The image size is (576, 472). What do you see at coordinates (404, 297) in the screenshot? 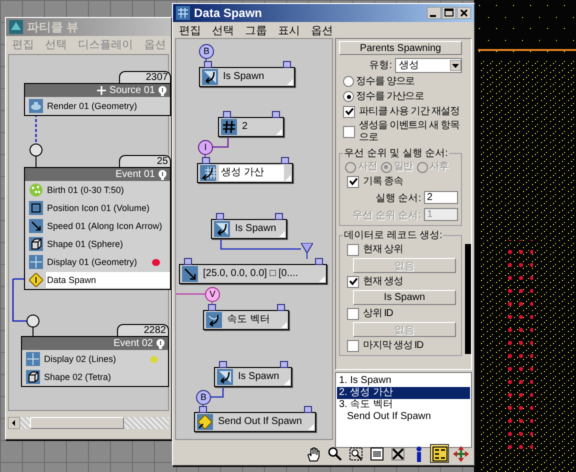
I see `pick-button: Is Spawn` at bounding box center [404, 297].